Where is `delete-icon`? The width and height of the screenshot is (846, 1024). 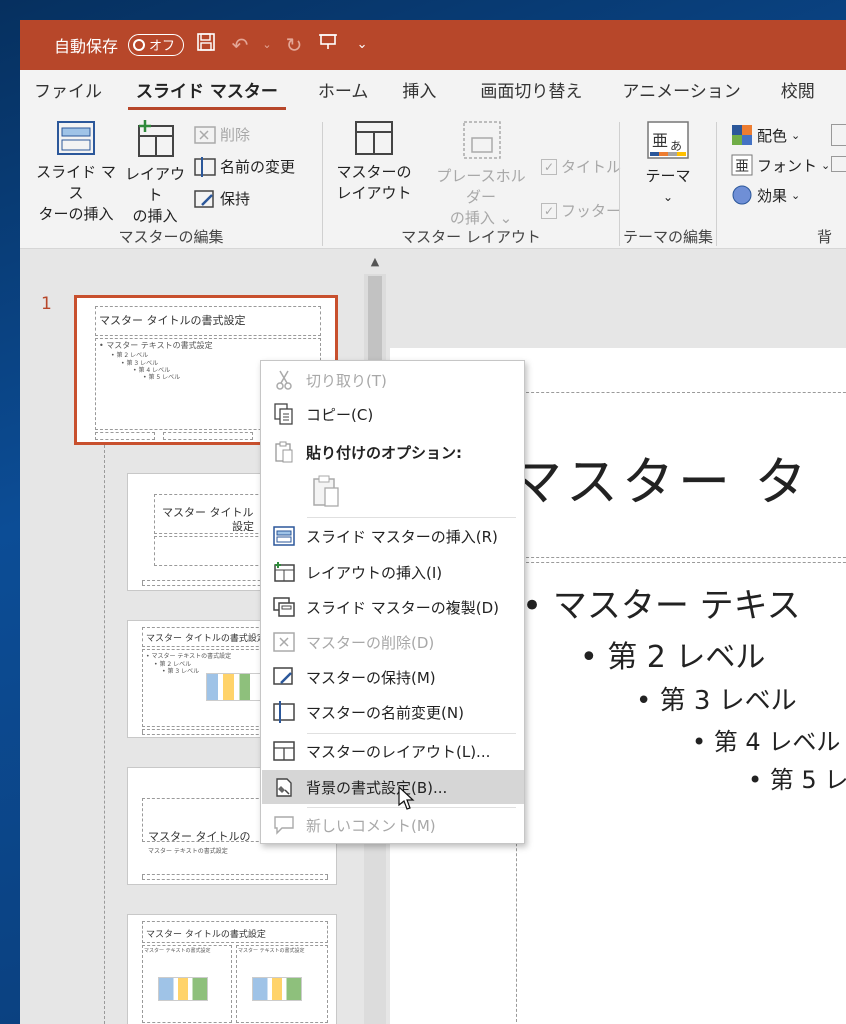
delete-icon is located at coordinates (205, 134).